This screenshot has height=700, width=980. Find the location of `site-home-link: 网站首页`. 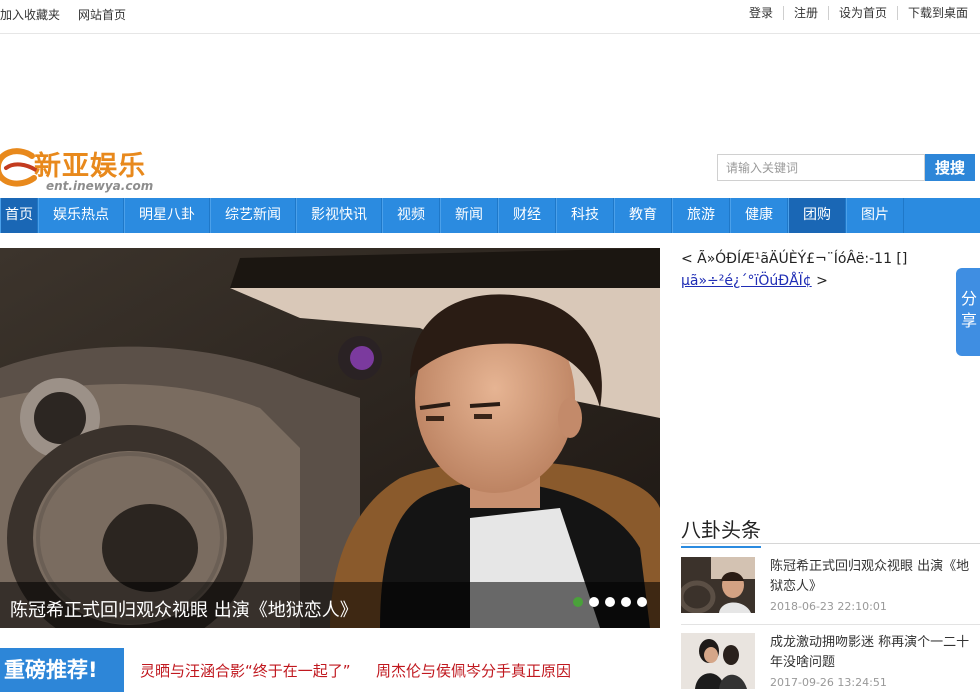

site-home-link: 网站首页 is located at coordinates (102, 14).